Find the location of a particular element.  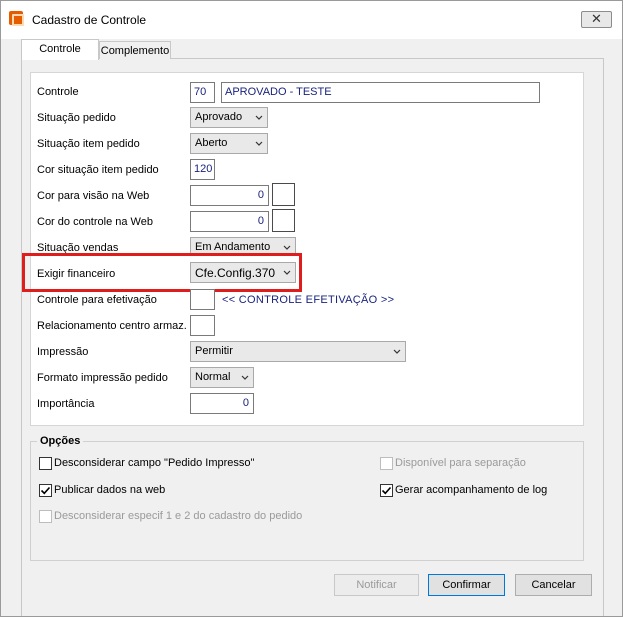

gerar-acompanhamento-log-label: Gerar acompanhamento de log is located at coordinates (471, 490).